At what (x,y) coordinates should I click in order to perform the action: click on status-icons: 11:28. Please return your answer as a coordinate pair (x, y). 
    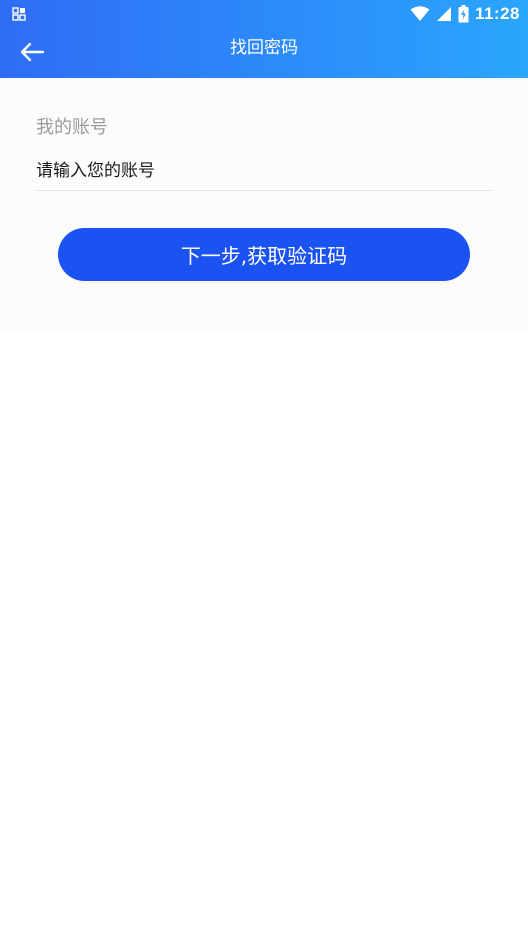
    Looking at the image, I should click on (465, 14).